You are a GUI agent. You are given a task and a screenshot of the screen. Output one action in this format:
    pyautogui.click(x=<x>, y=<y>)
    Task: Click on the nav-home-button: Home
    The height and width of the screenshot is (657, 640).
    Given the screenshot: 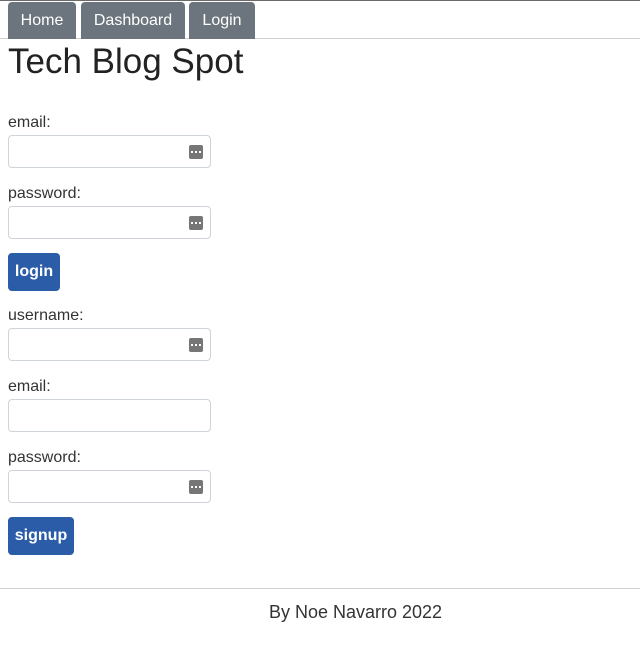 What is the action you would take?
    pyautogui.click(x=42, y=20)
    